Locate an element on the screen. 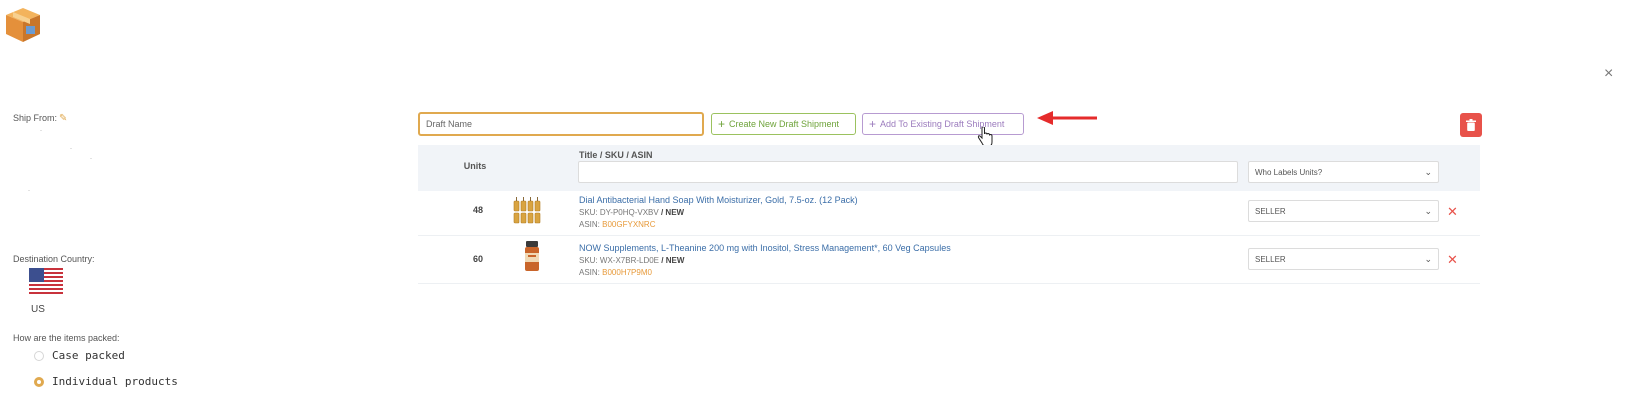 This screenshot has height=404, width=1627. product-asin: ASIN: B000H7P9M0 is located at coordinates (615, 272).